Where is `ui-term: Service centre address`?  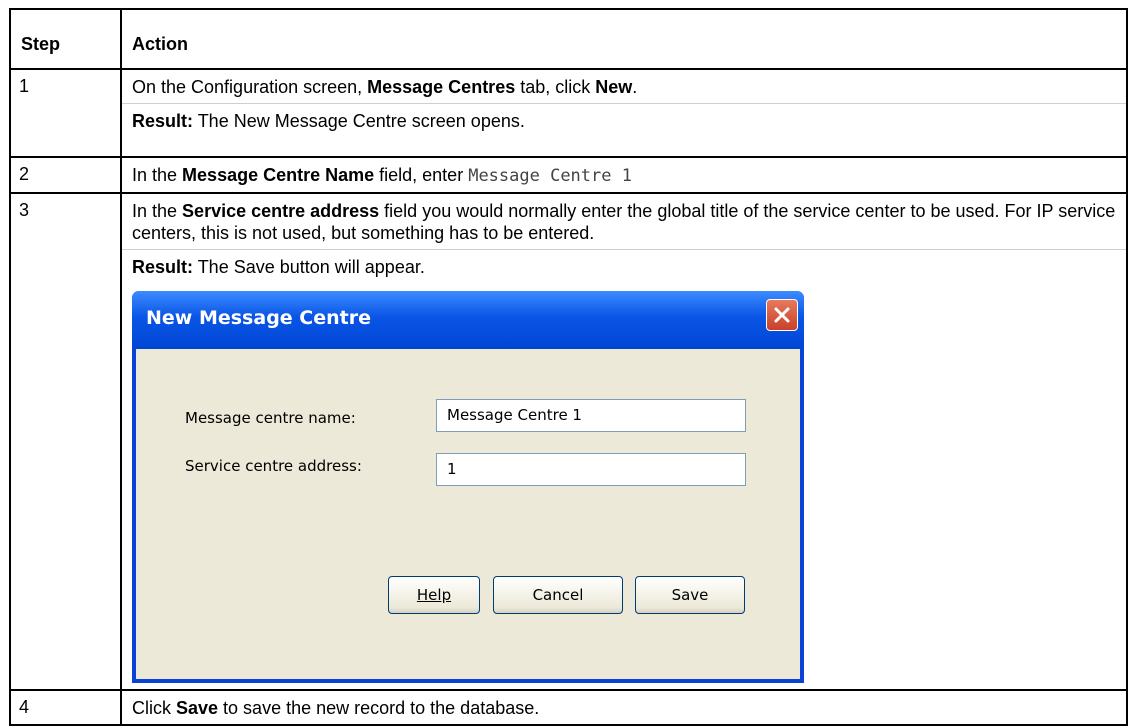 ui-term: Service centre address is located at coordinates (281, 211).